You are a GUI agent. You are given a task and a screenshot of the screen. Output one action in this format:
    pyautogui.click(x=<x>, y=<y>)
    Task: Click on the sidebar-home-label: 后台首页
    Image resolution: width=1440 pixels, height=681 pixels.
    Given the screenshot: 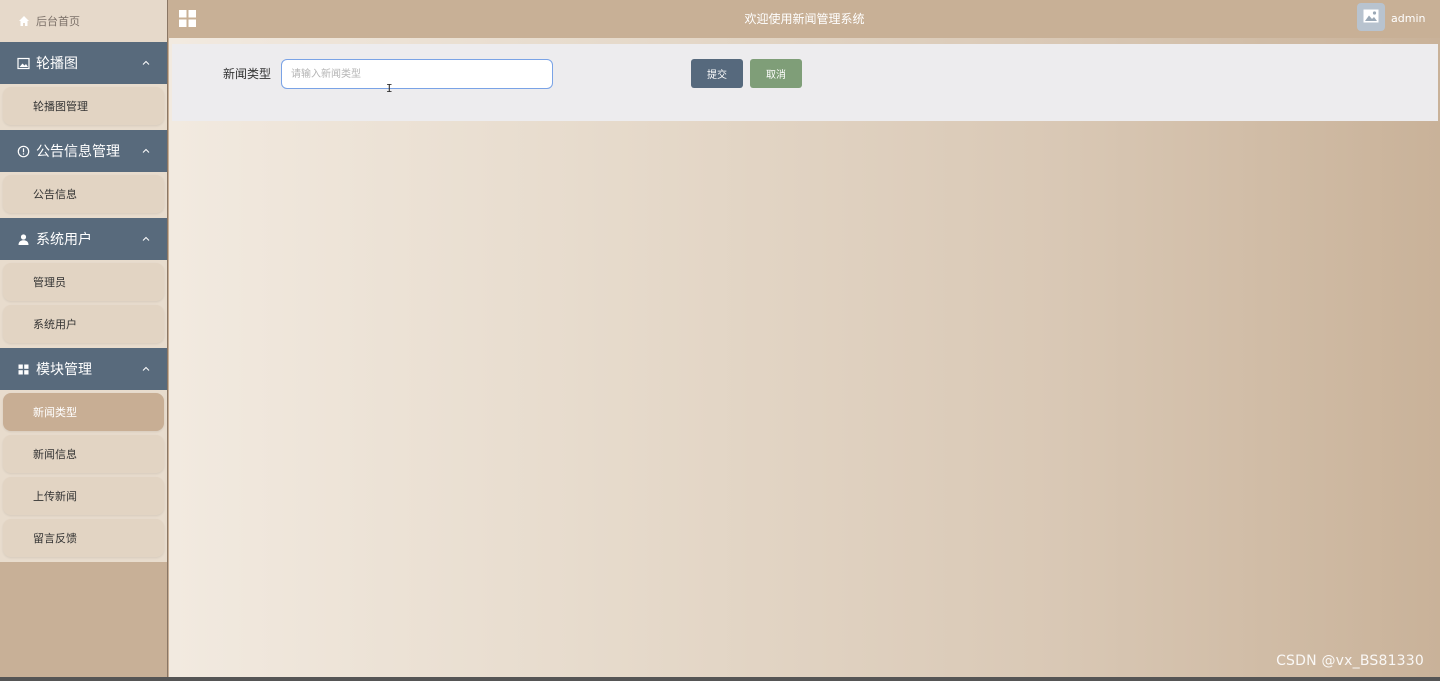 What is the action you would take?
    pyautogui.click(x=58, y=21)
    